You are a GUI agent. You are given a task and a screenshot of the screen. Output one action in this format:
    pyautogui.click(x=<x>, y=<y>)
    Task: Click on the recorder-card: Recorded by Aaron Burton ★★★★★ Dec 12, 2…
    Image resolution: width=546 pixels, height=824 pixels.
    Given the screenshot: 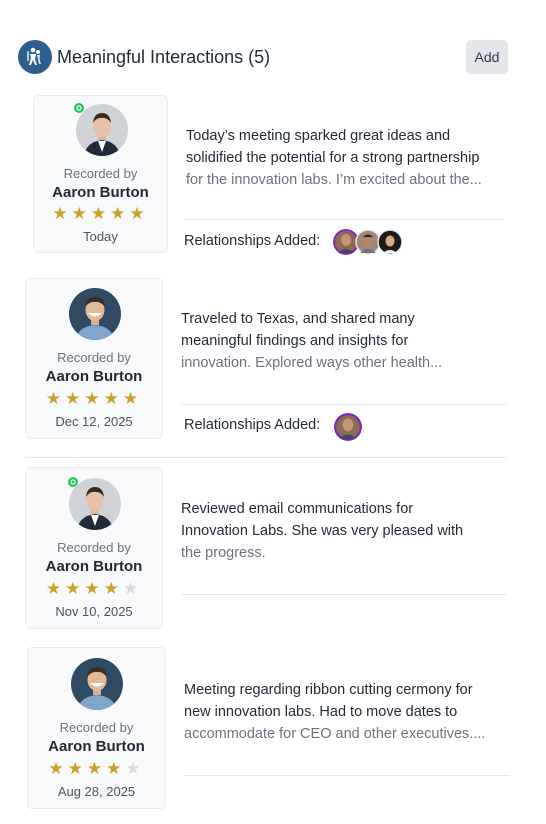 What is the action you would take?
    pyautogui.click(x=94, y=358)
    